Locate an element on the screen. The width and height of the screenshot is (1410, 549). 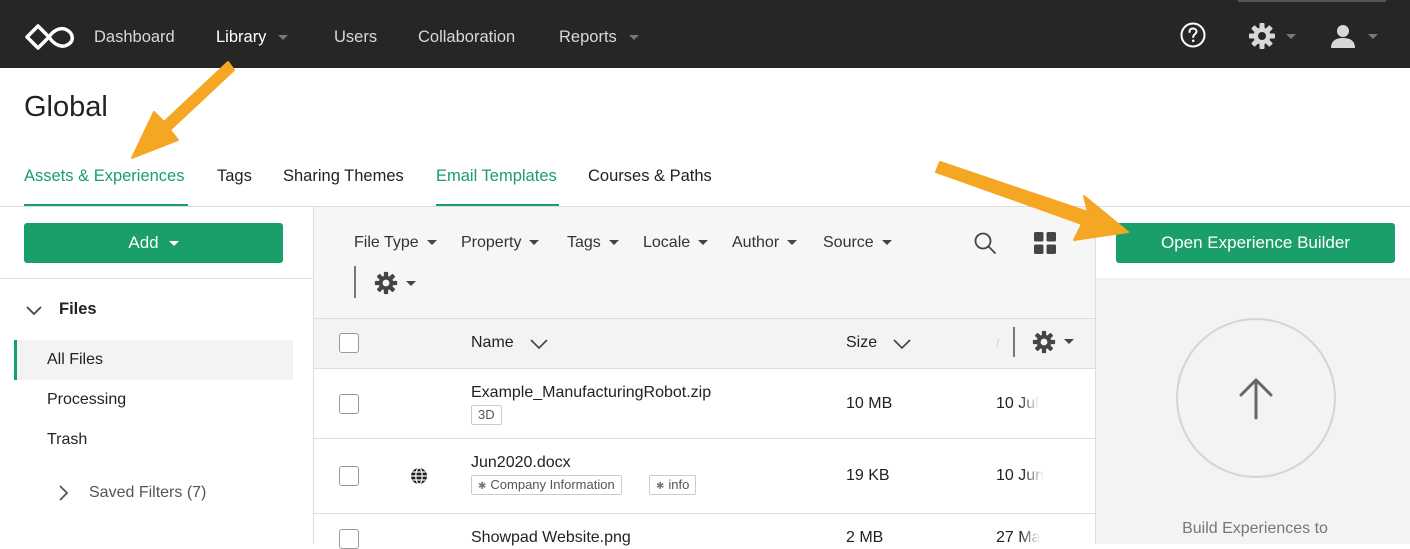
filter-source: Source is located at coordinates (857, 243).